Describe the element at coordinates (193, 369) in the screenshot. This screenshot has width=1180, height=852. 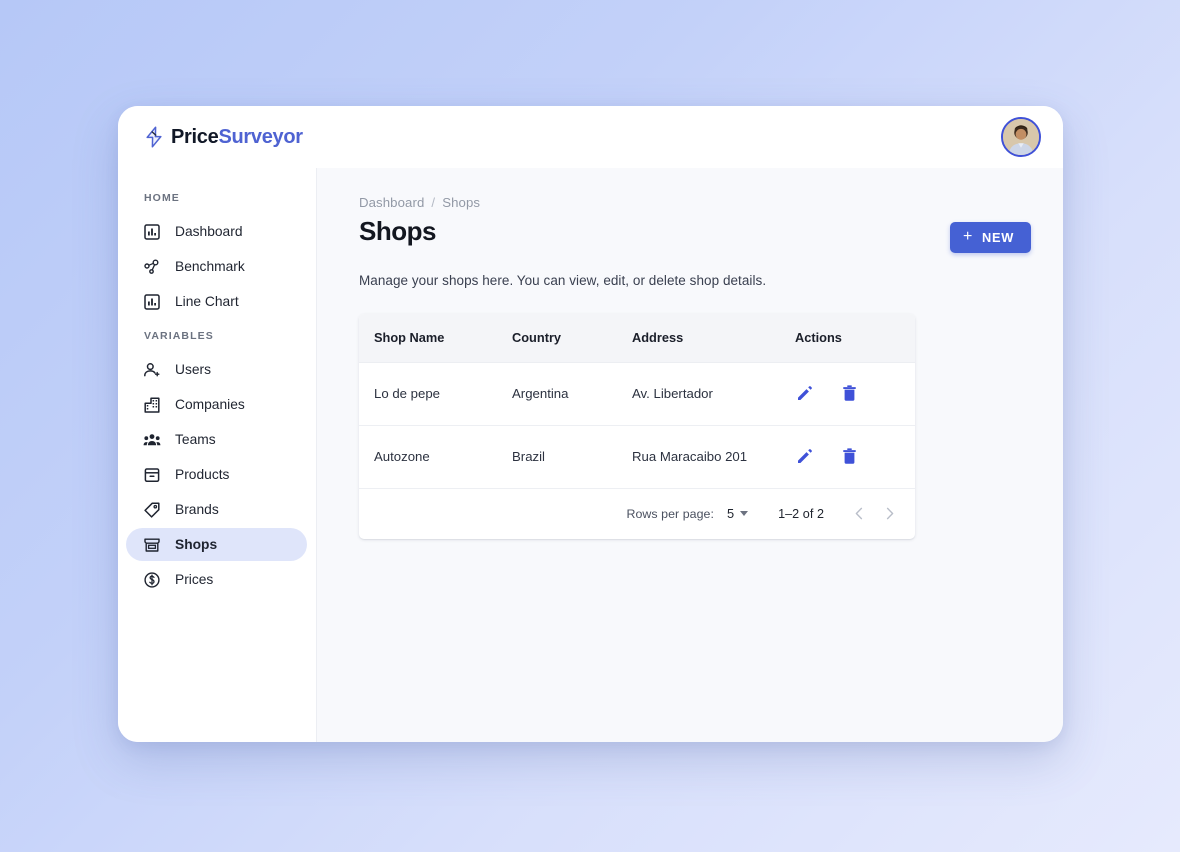
I see `sidebar-item-label: Users` at that location.